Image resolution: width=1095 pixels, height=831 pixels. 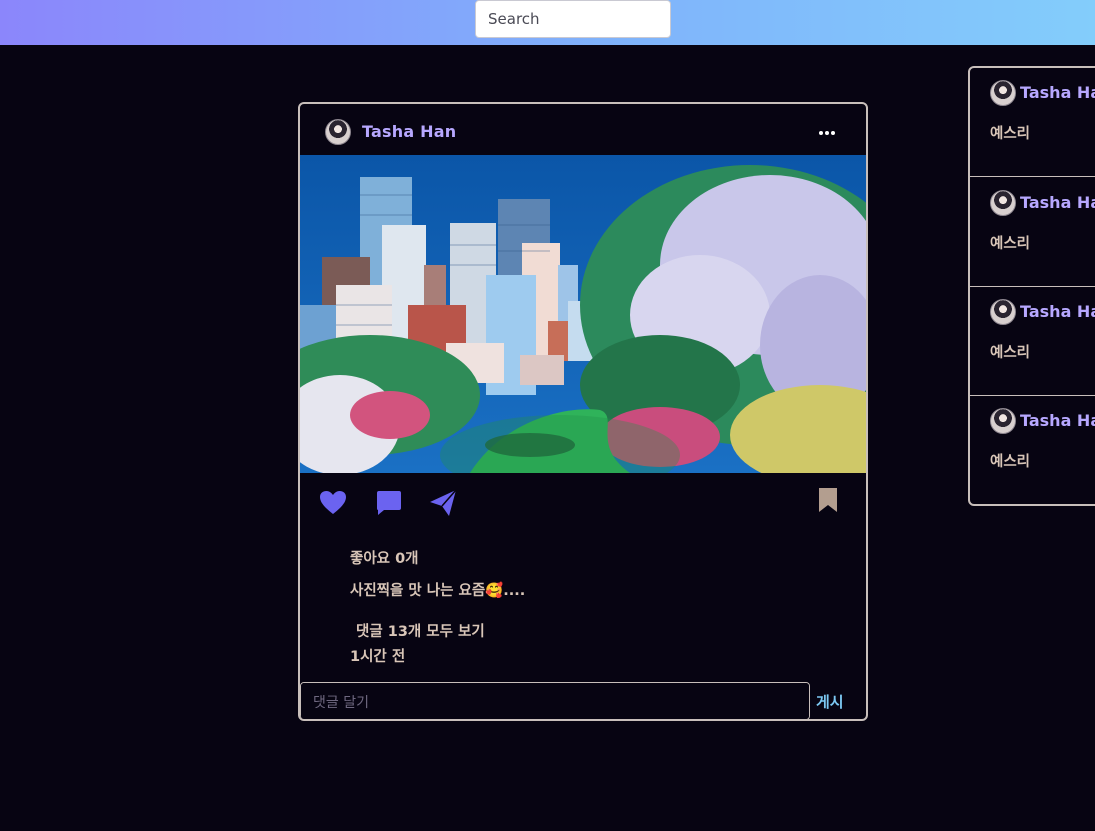 I want to click on top-bar, so click(x=547, y=22).